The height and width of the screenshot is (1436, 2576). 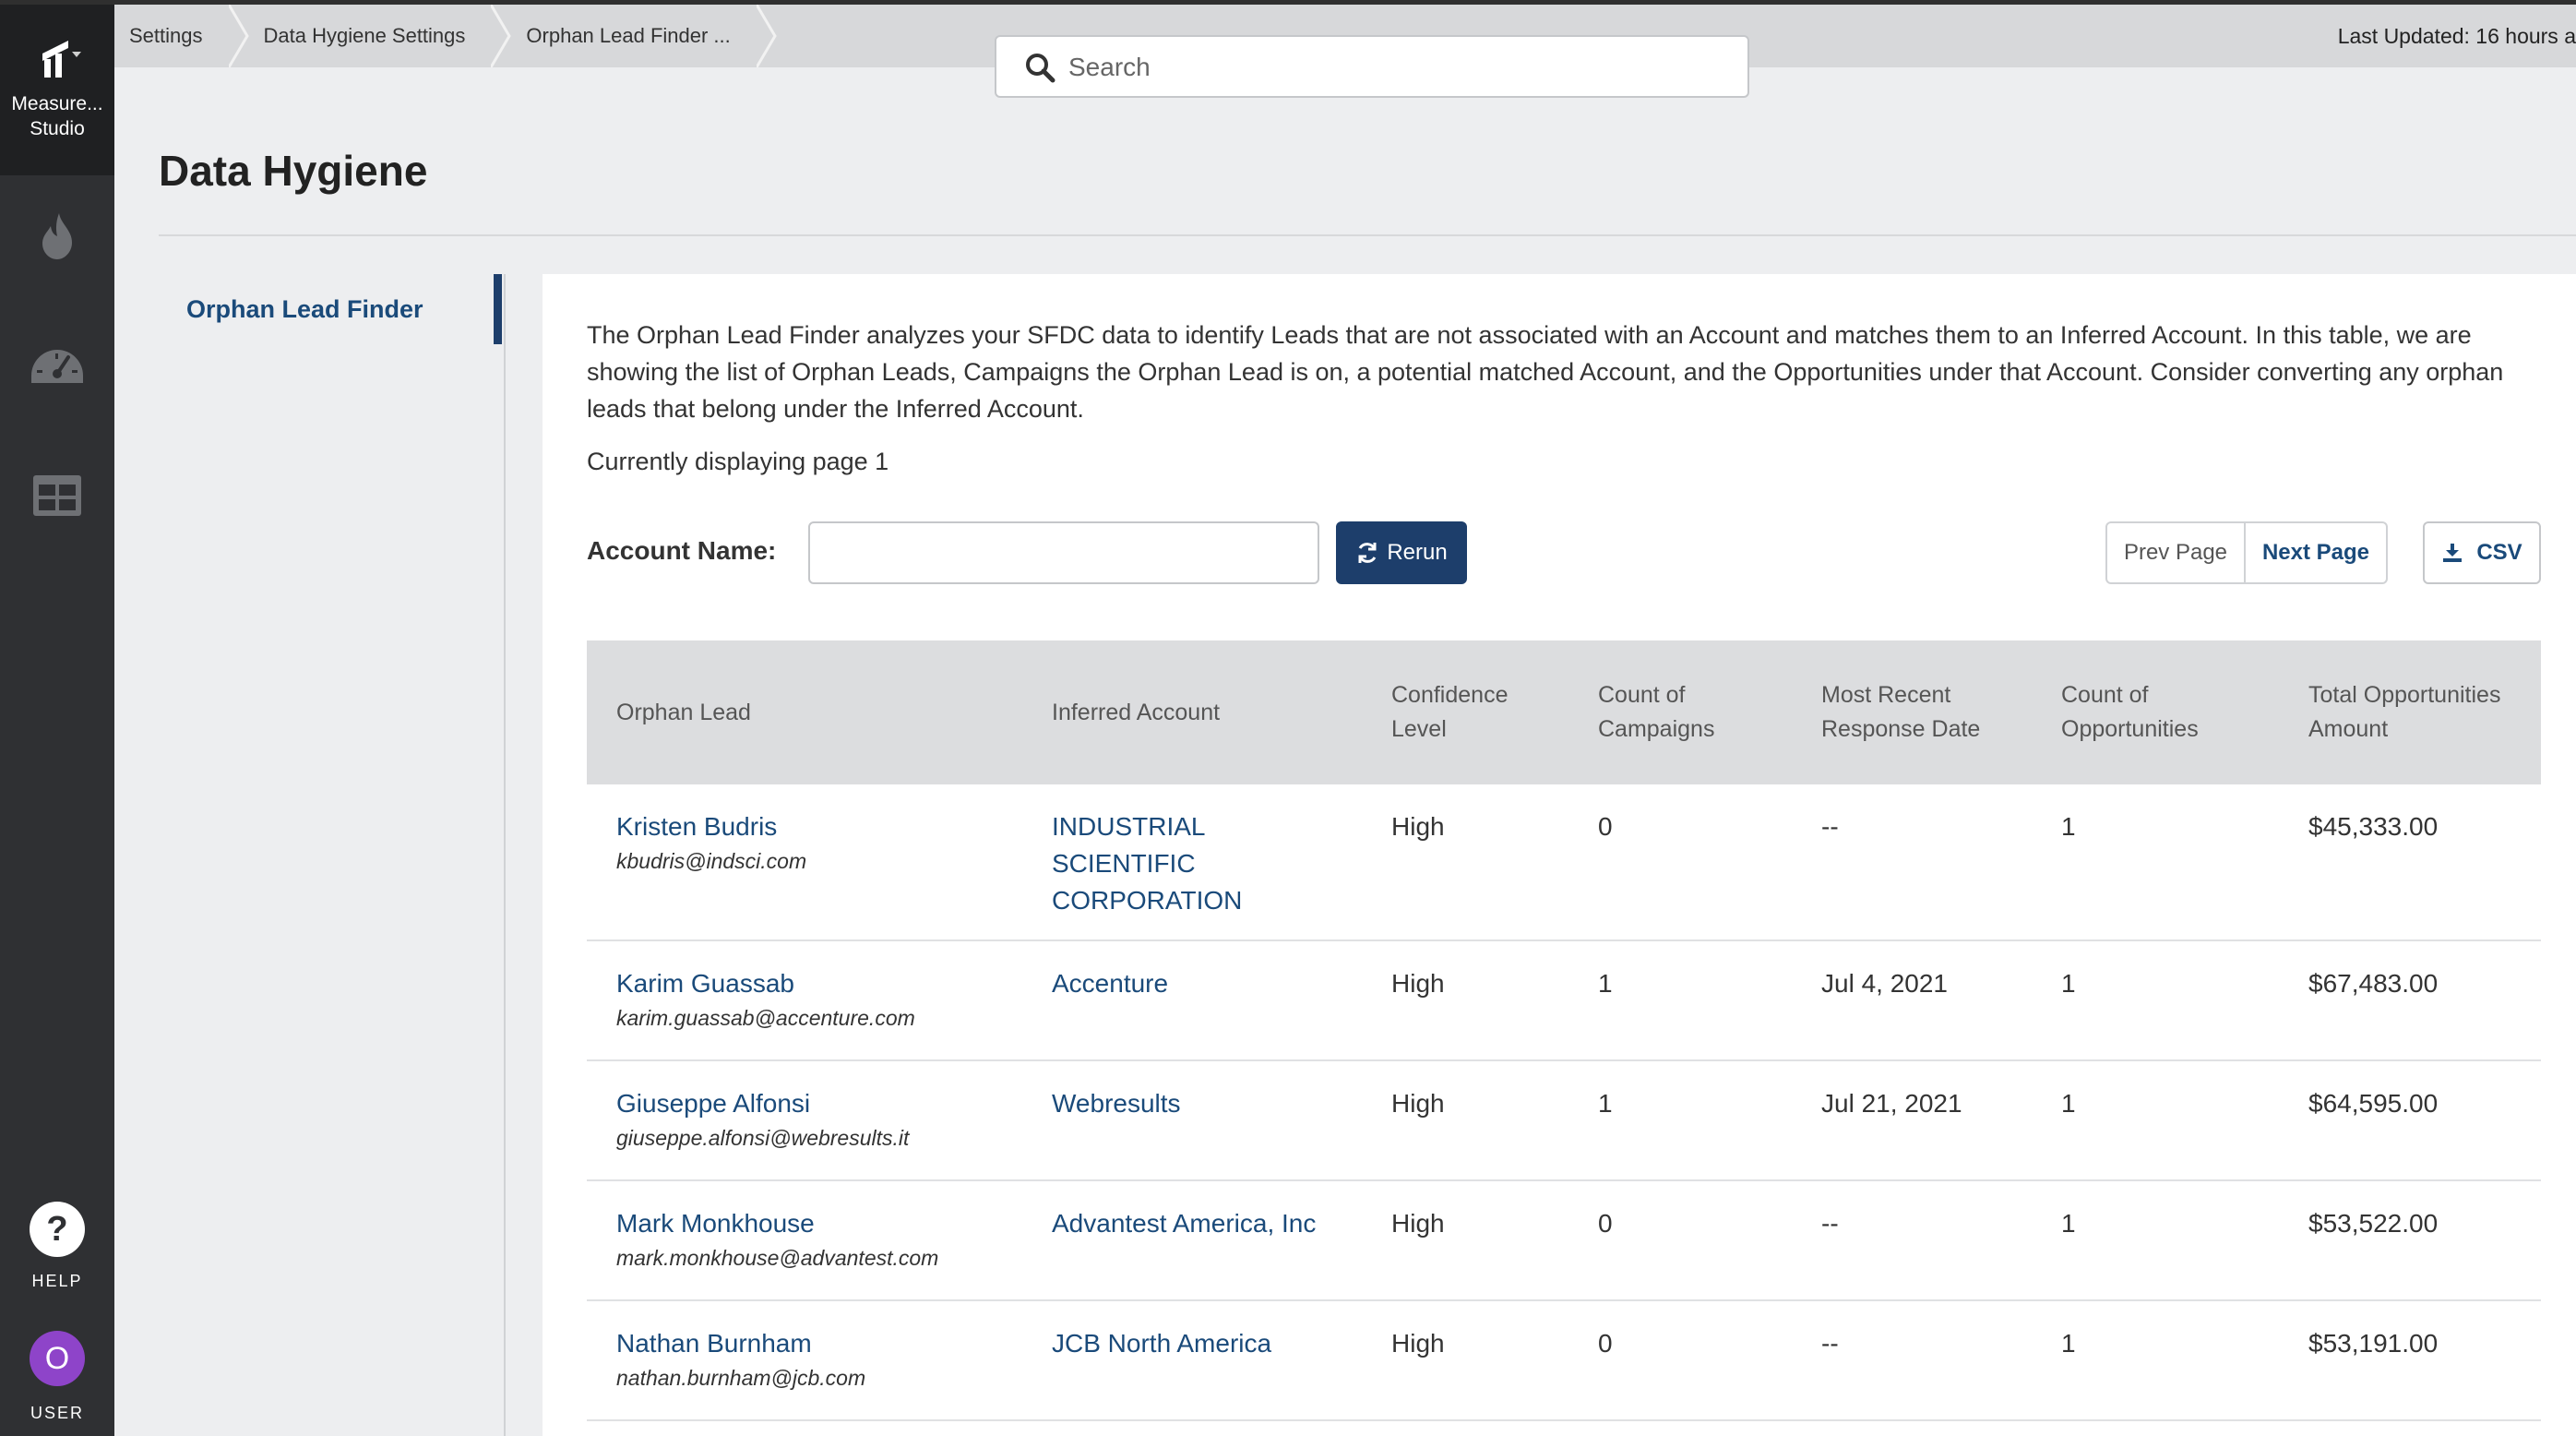 I want to click on breadcrumb-data-hygiene-settings: Data Hygiene Settings, so click(x=370, y=36).